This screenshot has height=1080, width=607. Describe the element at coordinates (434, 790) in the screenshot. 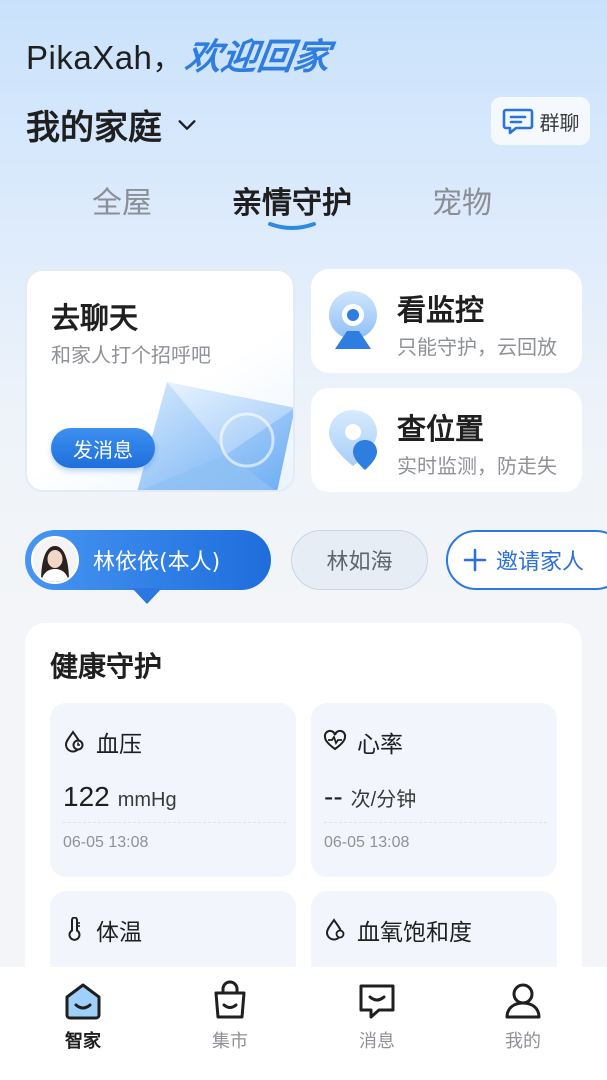

I see `metric-heart-rate: 心率 -- 次/分钟 06-05 13:08` at that location.